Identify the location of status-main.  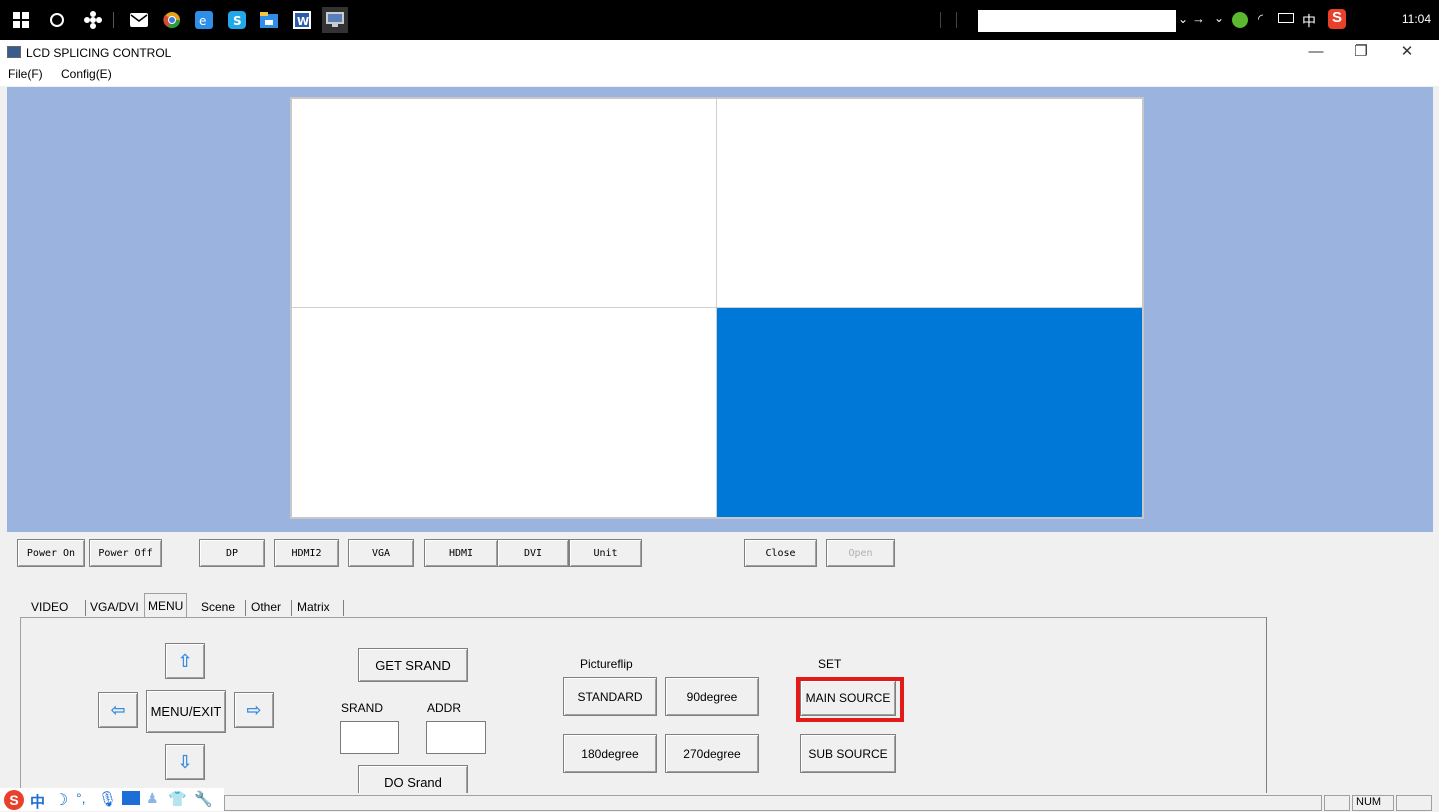
(773, 803).